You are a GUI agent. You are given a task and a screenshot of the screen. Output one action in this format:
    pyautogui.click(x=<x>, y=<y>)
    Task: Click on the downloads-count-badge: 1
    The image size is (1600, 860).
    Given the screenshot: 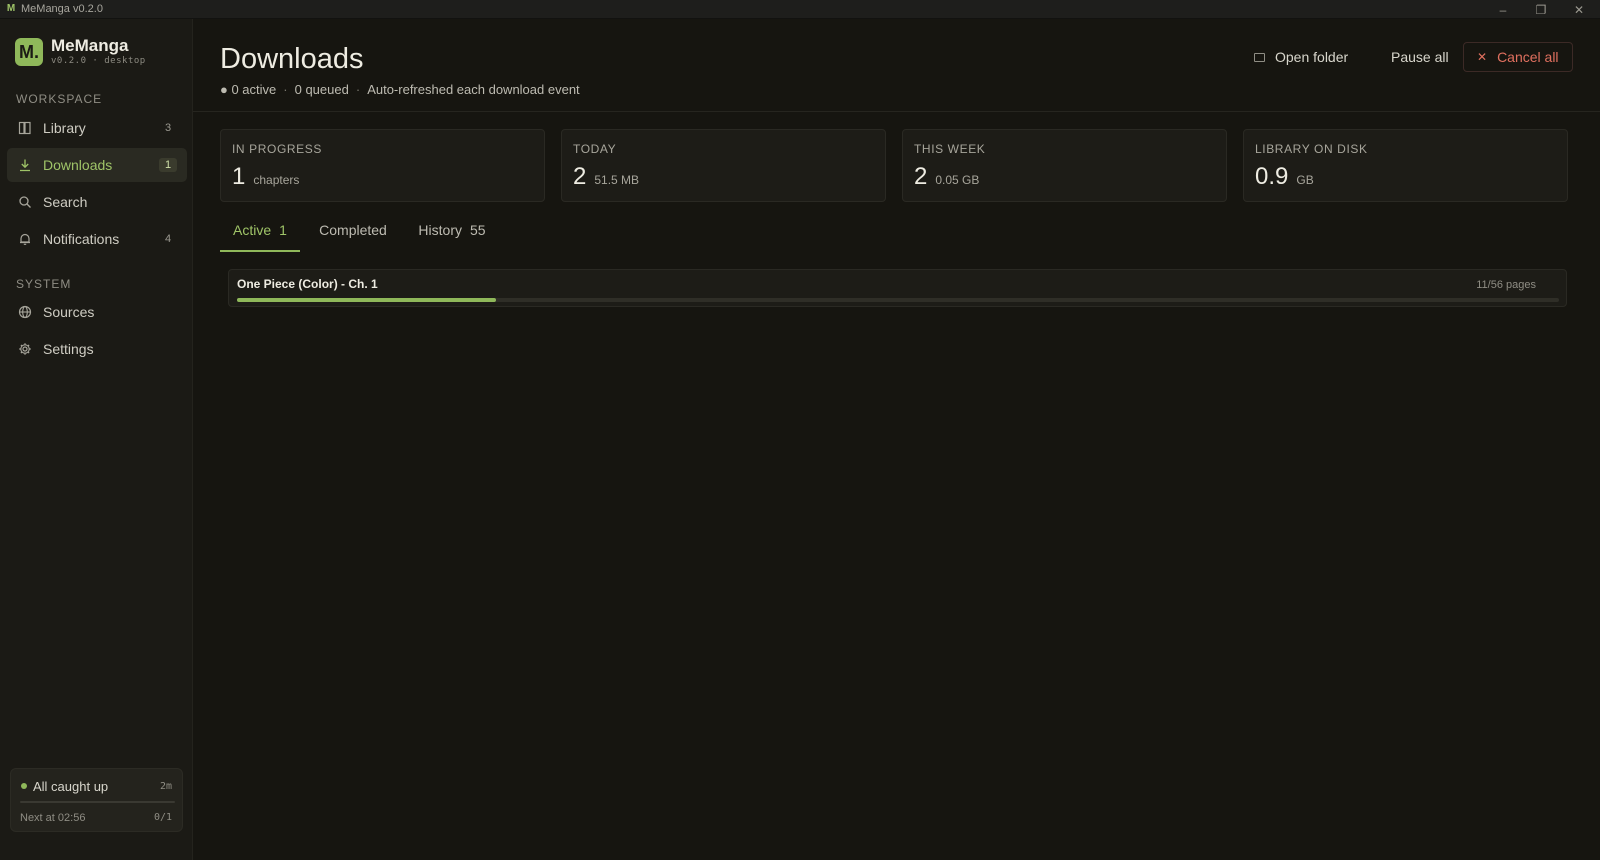 What is the action you would take?
    pyautogui.click(x=168, y=165)
    